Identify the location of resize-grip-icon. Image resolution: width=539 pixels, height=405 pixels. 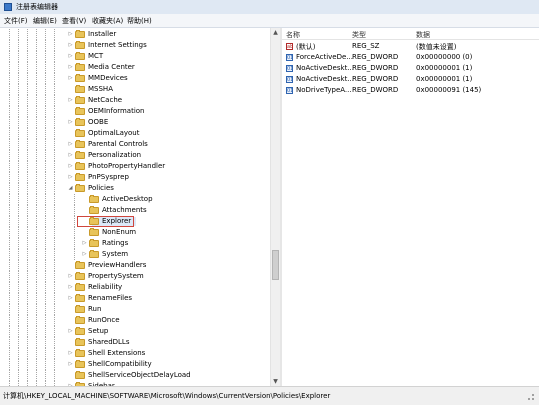
(528, 396).